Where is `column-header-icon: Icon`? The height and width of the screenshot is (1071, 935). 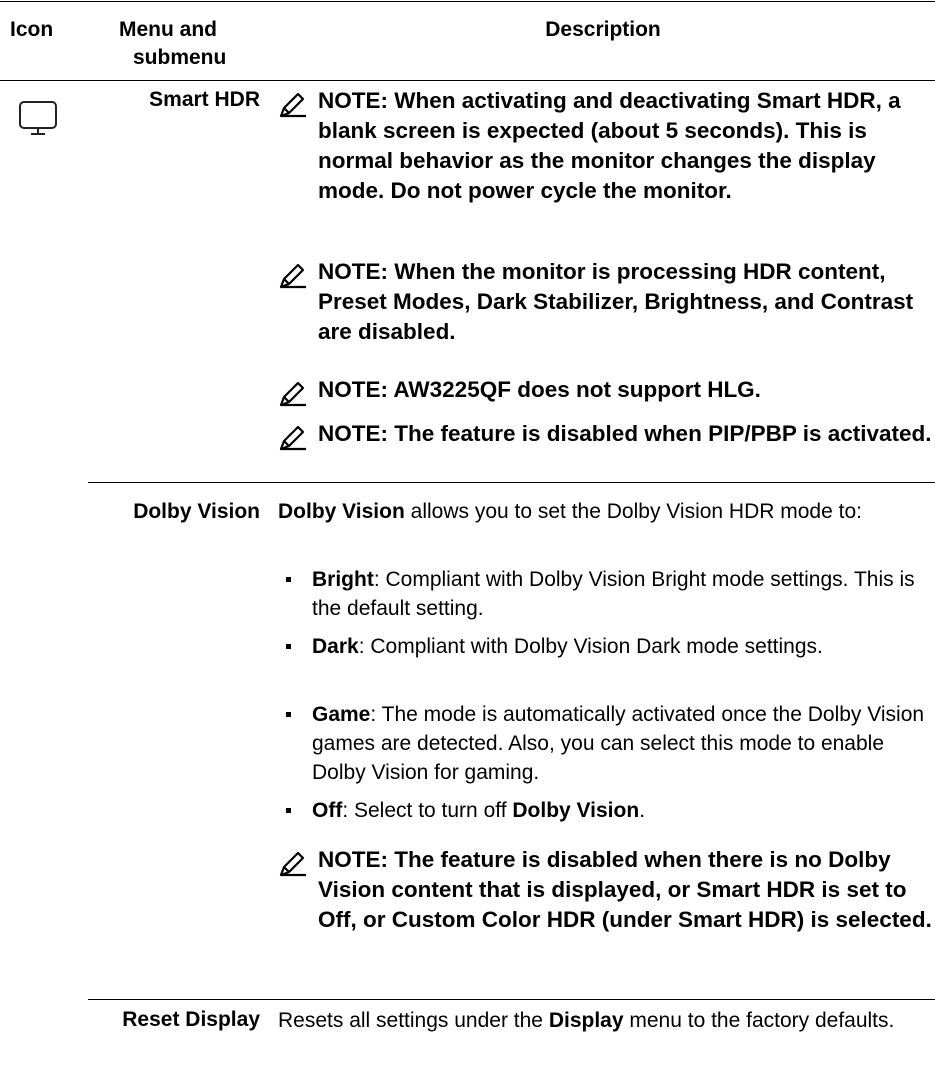 column-header-icon: Icon is located at coordinates (32, 29).